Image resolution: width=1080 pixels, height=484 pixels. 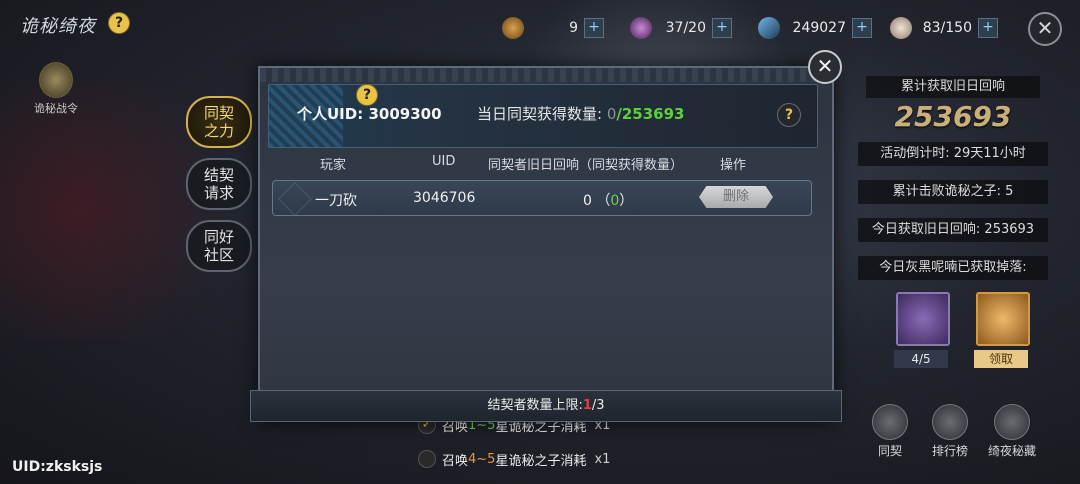 What do you see at coordinates (608, 201) in the screenshot?
I see `player-echo: 0 （0）` at bounding box center [608, 201].